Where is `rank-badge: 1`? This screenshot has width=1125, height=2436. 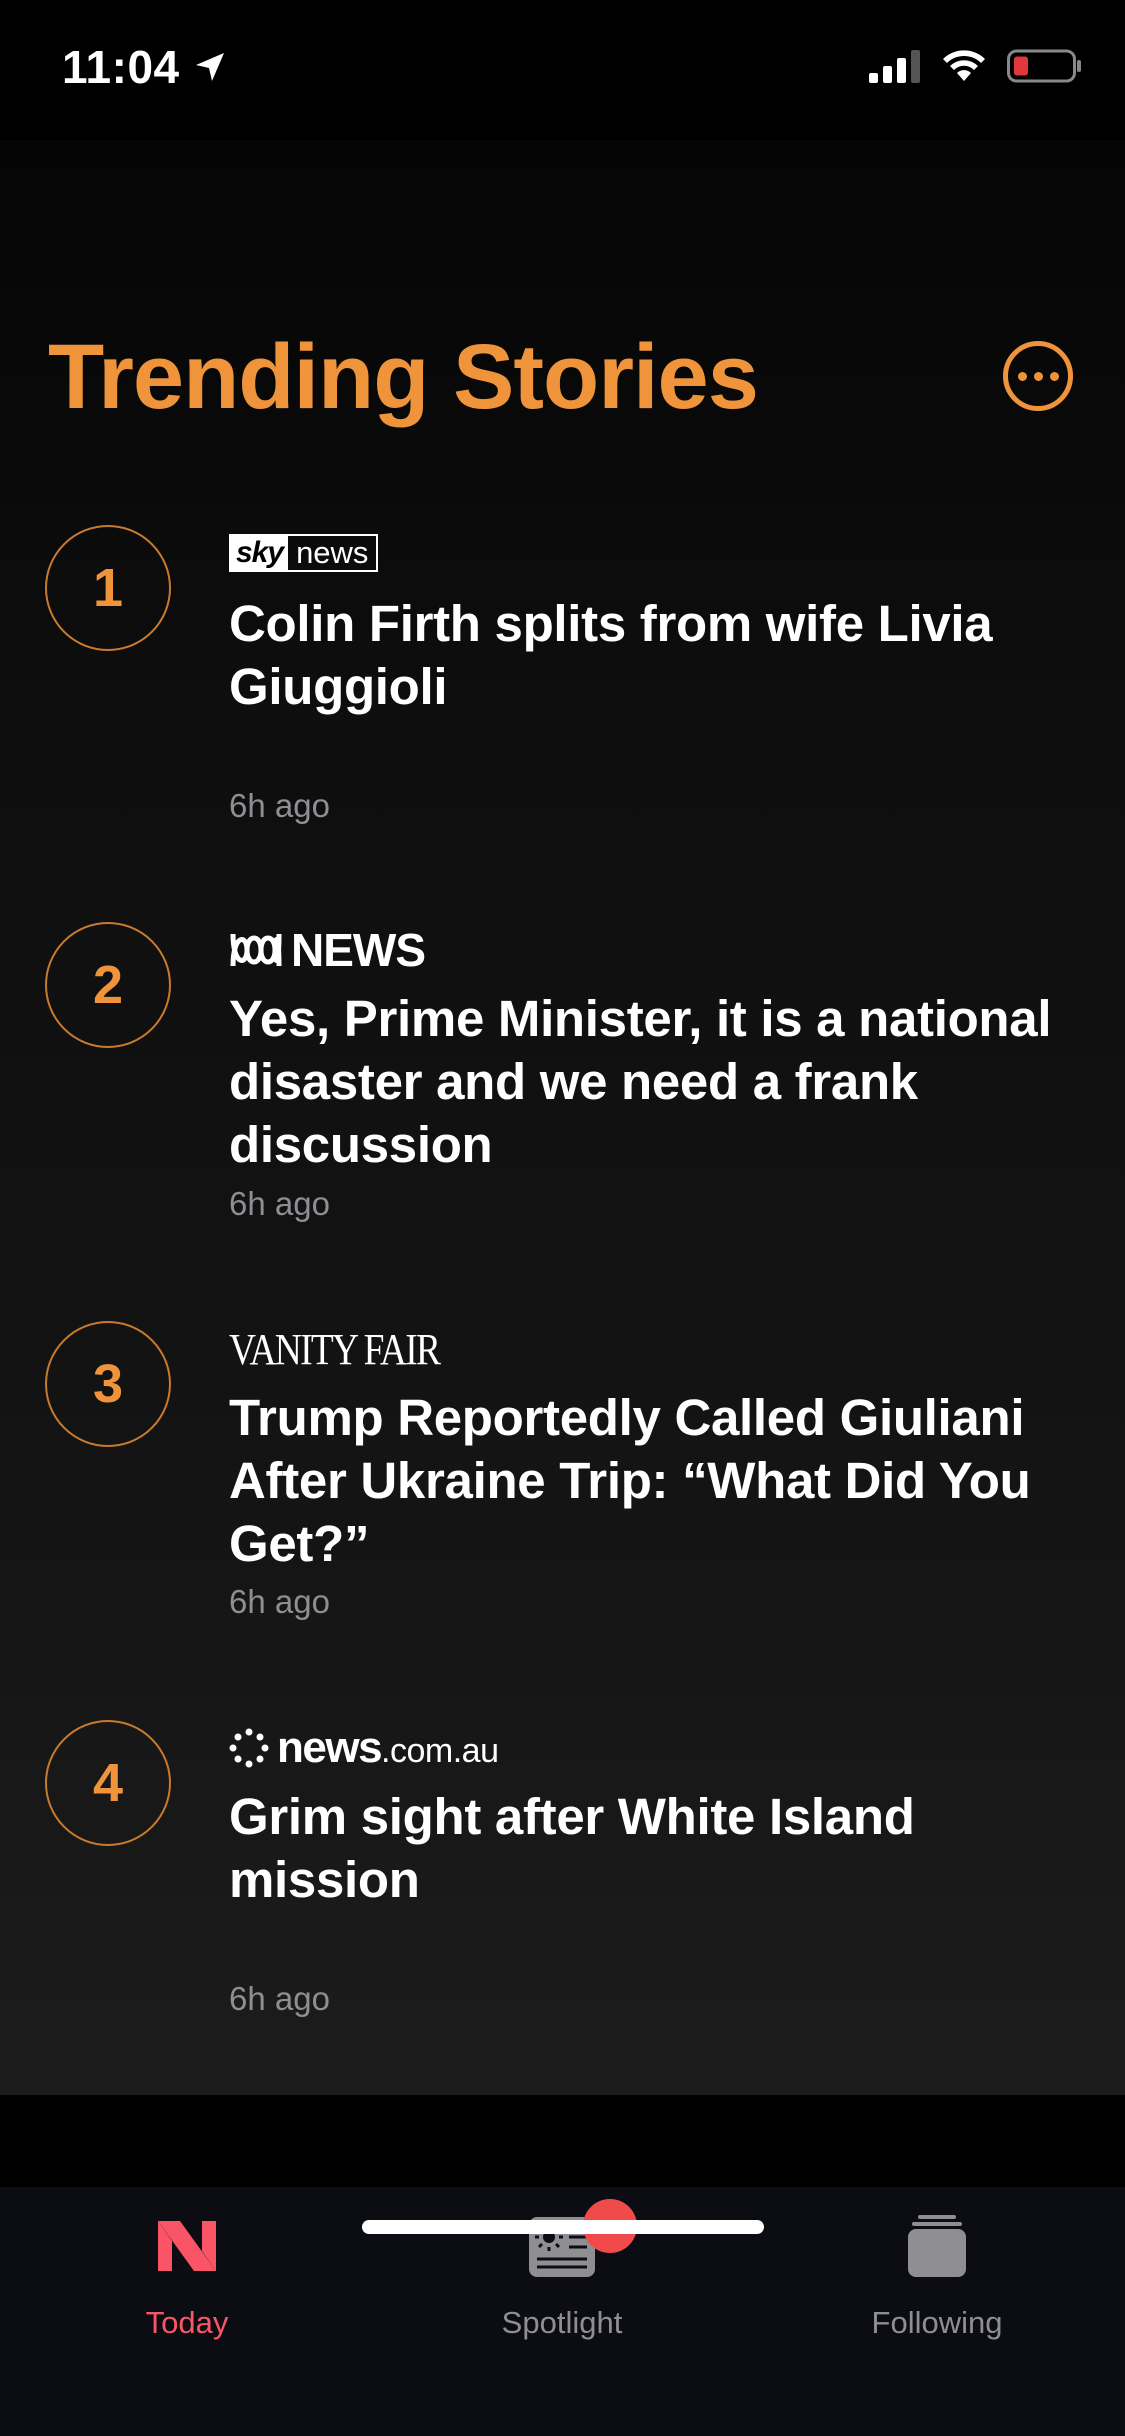 rank-badge: 1 is located at coordinates (108, 588).